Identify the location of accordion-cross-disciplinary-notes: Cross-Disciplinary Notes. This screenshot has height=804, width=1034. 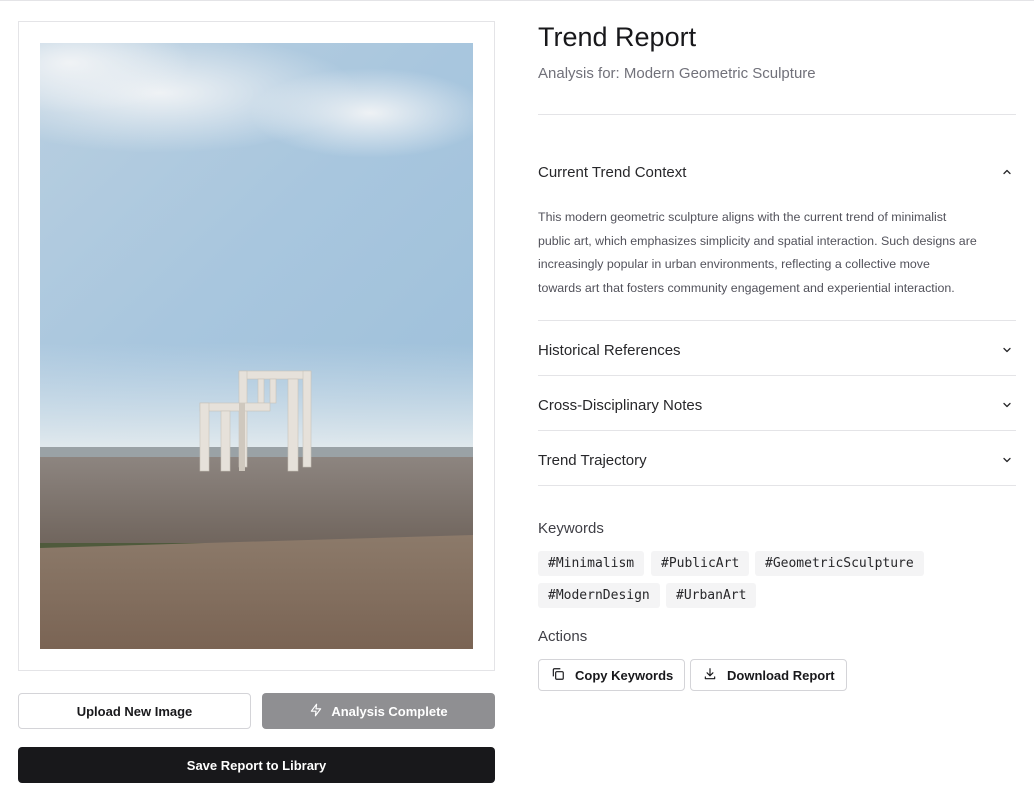
(777, 405).